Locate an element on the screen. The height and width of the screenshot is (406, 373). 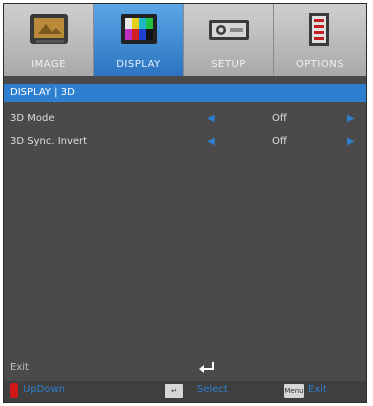
setup-icon is located at coordinates (229, 30).